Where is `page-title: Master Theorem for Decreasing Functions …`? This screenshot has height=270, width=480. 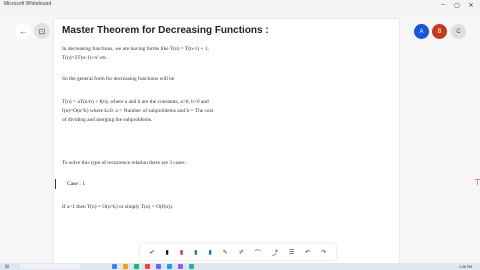 page-title: Master Theorem for Decreasing Functions … is located at coordinates (165, 30).